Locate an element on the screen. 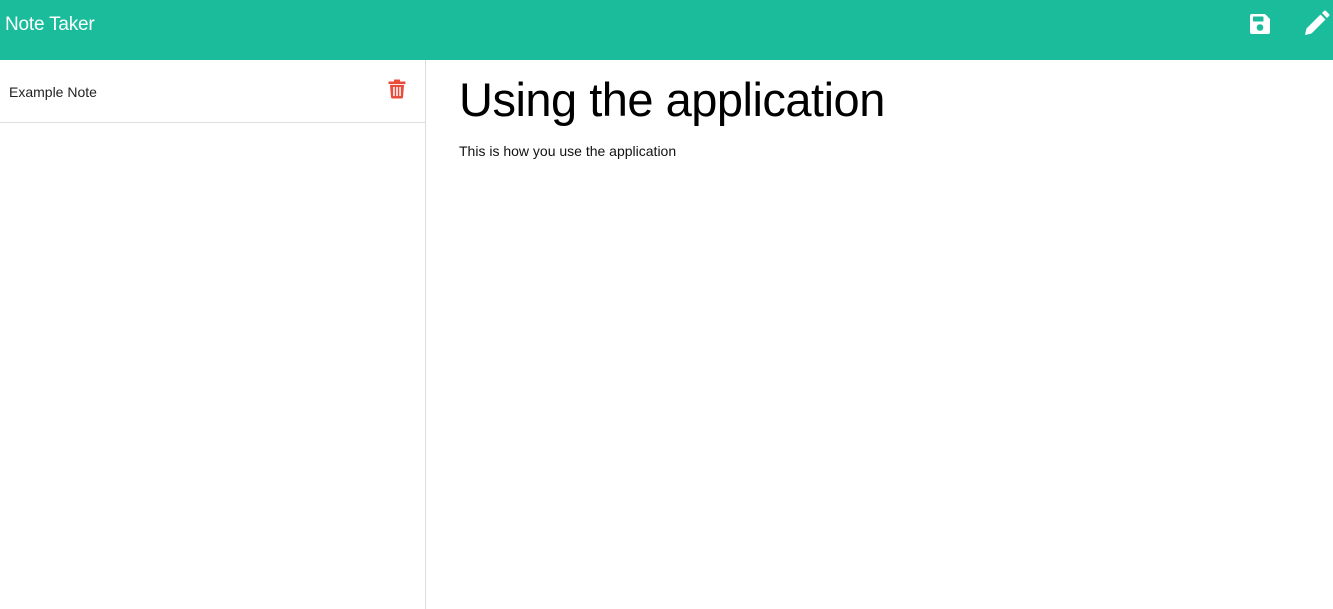  note-list-item: Example Note is located at coordinates (212, 91).